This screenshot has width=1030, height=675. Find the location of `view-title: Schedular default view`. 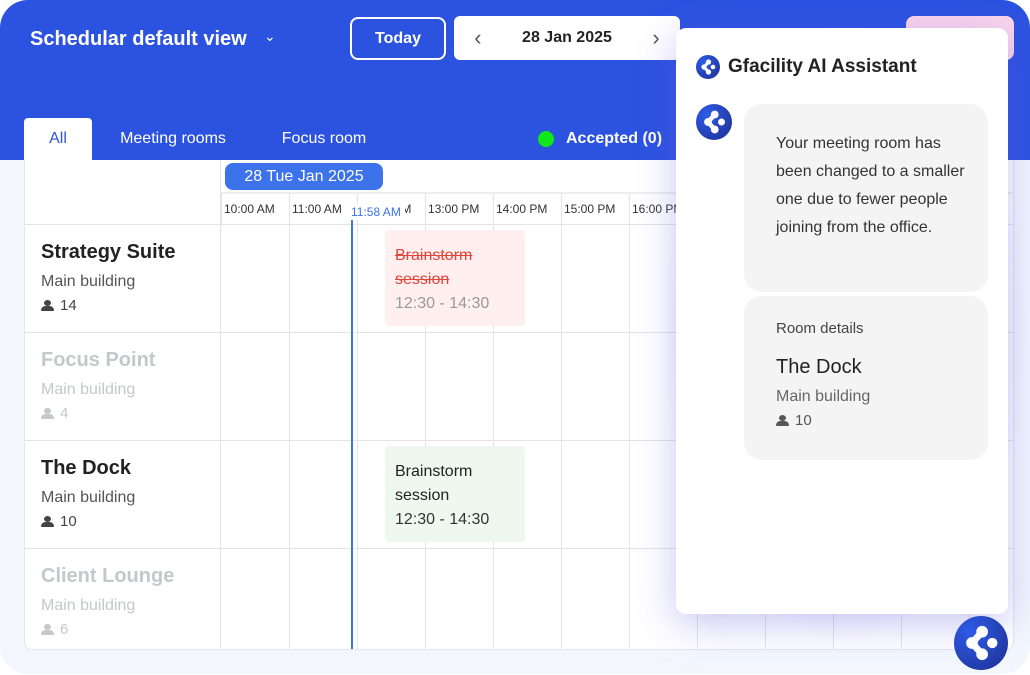

view-title: Schedular default view is located at coordinates (138, 39).